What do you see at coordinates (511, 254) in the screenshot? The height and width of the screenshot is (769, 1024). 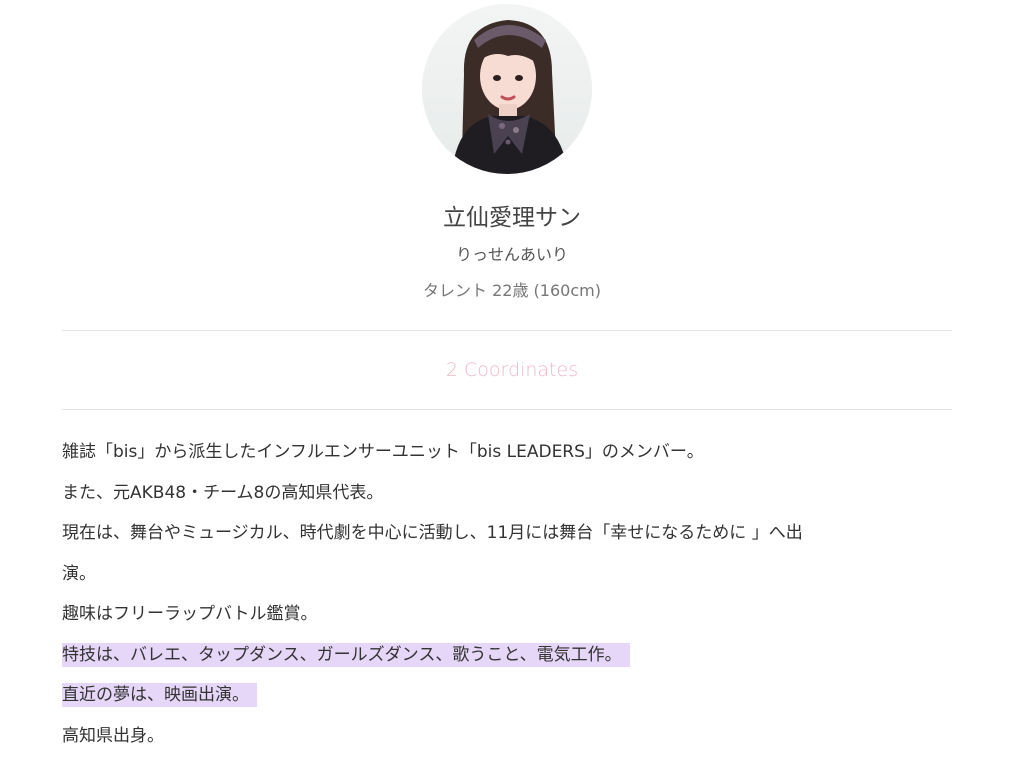 I see `profile-name-kana: りっせんあいり` at bounding box center [511, 254].